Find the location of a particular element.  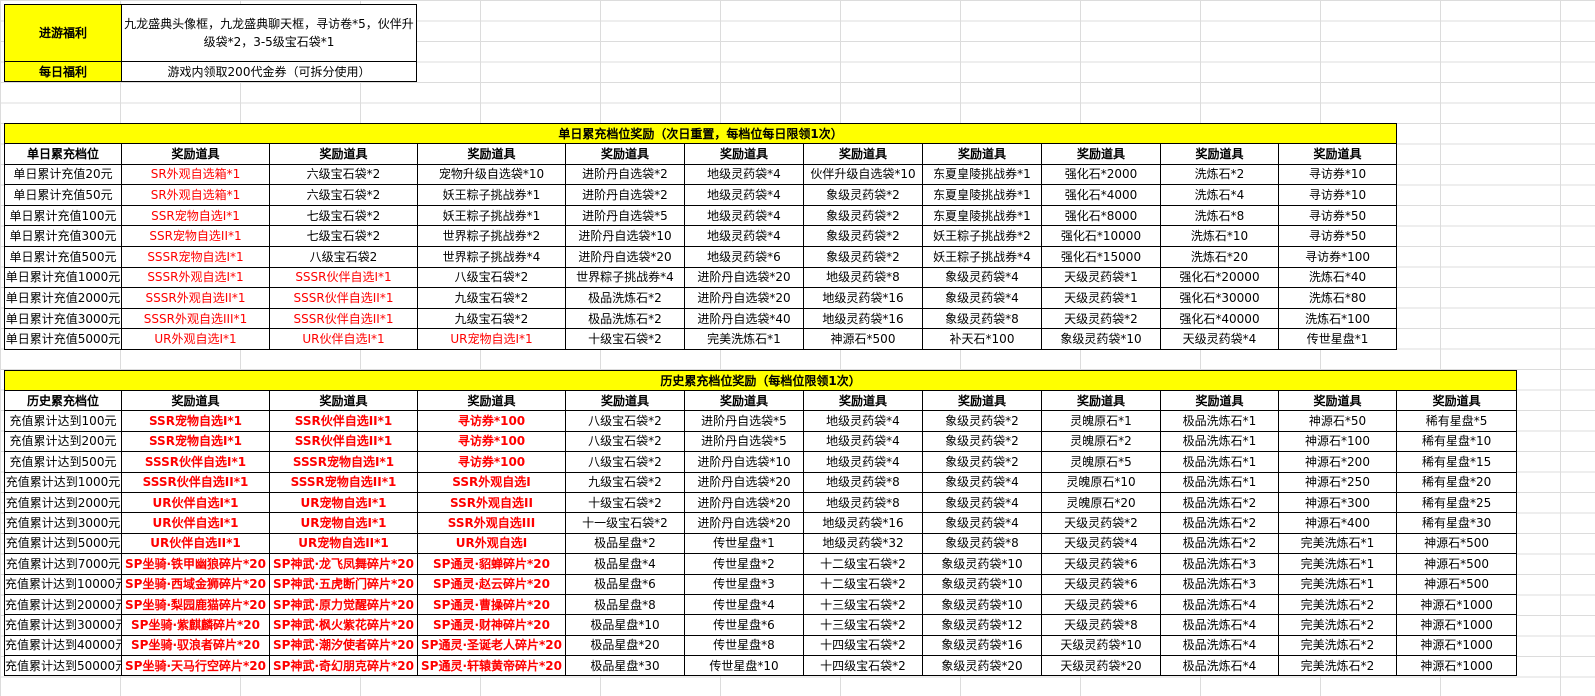

tier-label-cell: 充值累计达到30000元 is located at coordinates (63, 625).